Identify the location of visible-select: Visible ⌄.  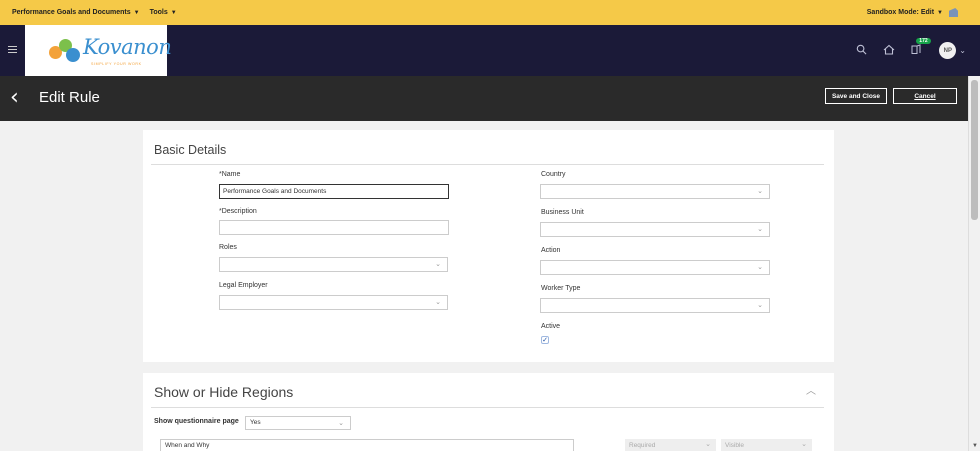
(766, 445).